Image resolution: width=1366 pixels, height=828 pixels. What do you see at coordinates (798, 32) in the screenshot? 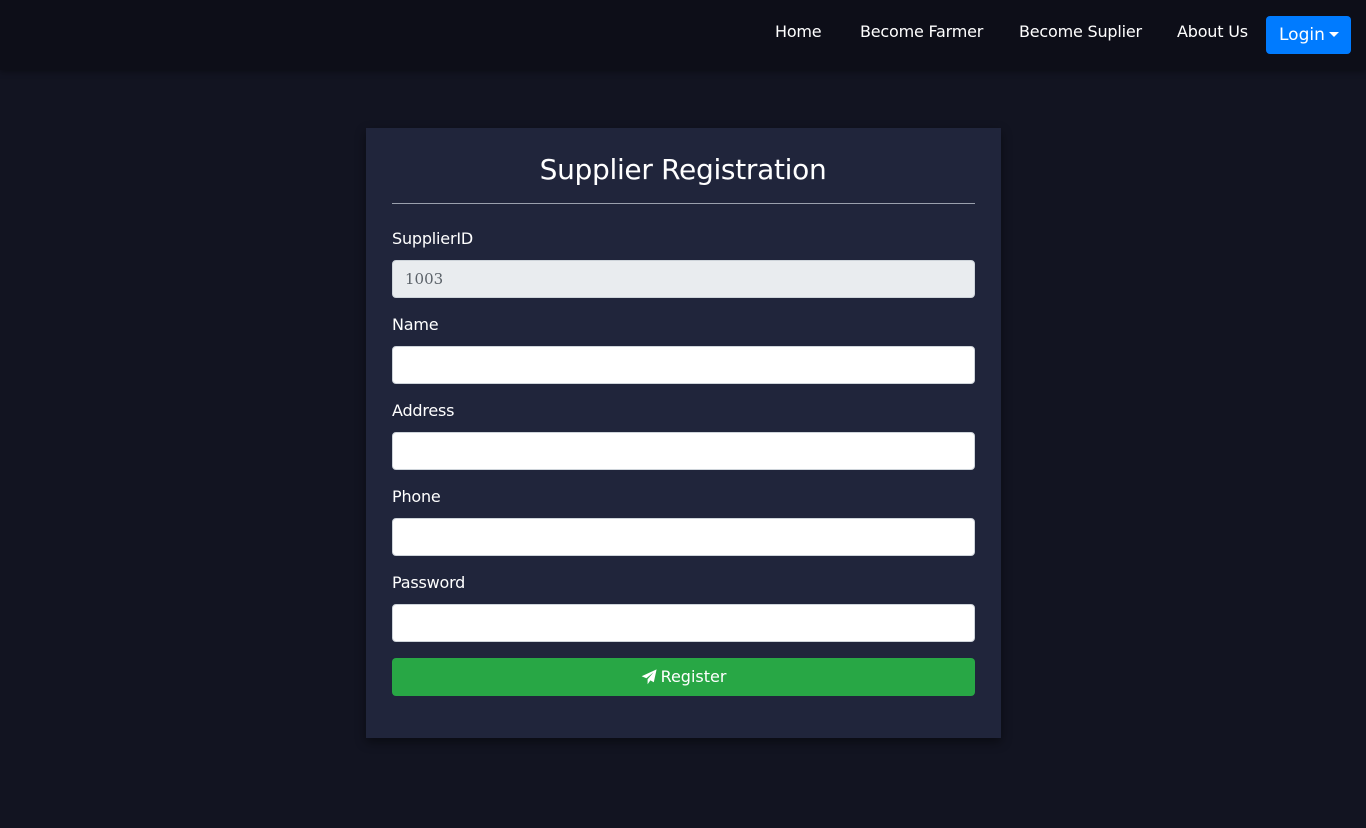
I see `nav-link-home: Home` at bounding box center [798, 32].